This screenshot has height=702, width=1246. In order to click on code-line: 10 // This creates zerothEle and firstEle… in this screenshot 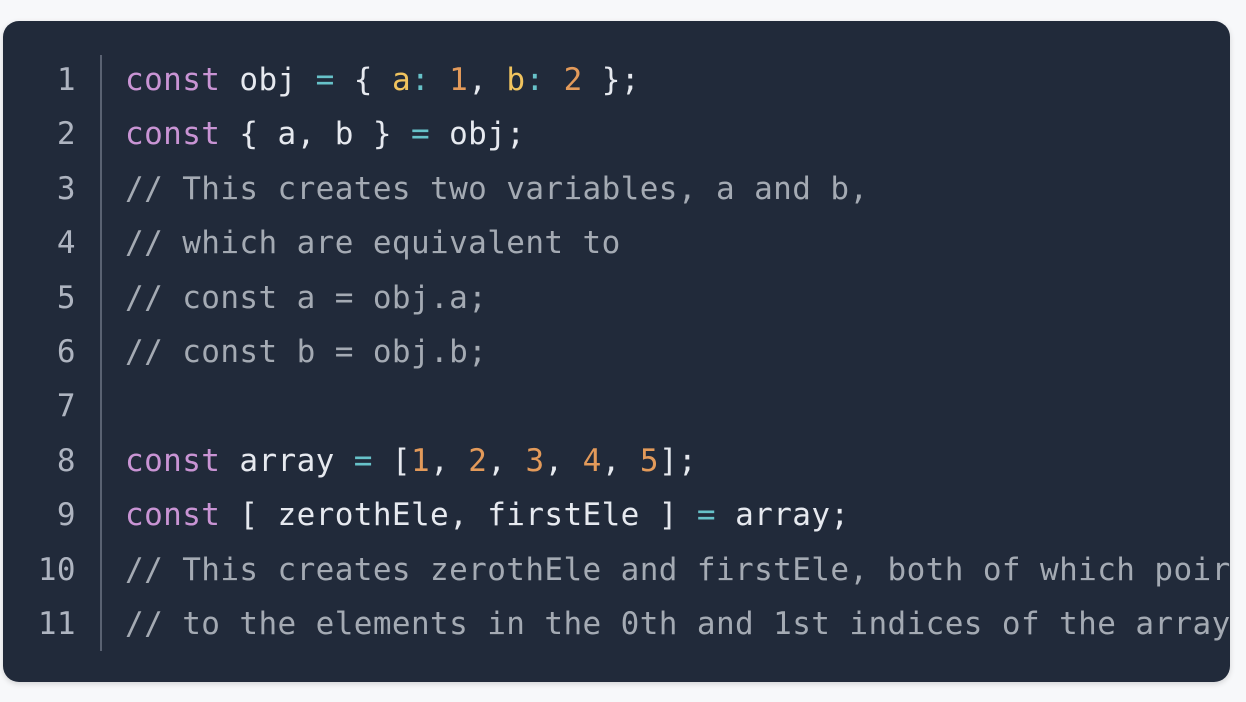, I will do `click(616, 570)`.